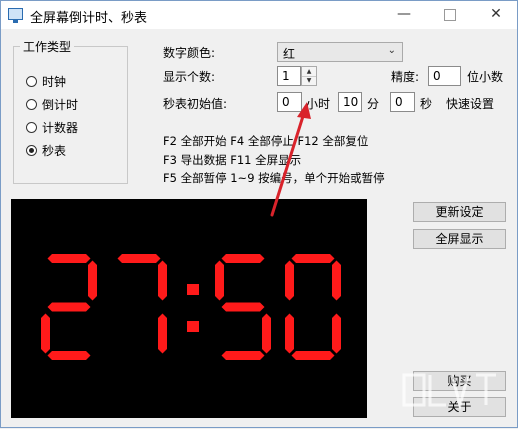 The image size is (518, 429). What do you see at coordinates (189, 77) in the screenshot?
I see `display-count-label: 显示个数:` at bounding box center [189, 77].